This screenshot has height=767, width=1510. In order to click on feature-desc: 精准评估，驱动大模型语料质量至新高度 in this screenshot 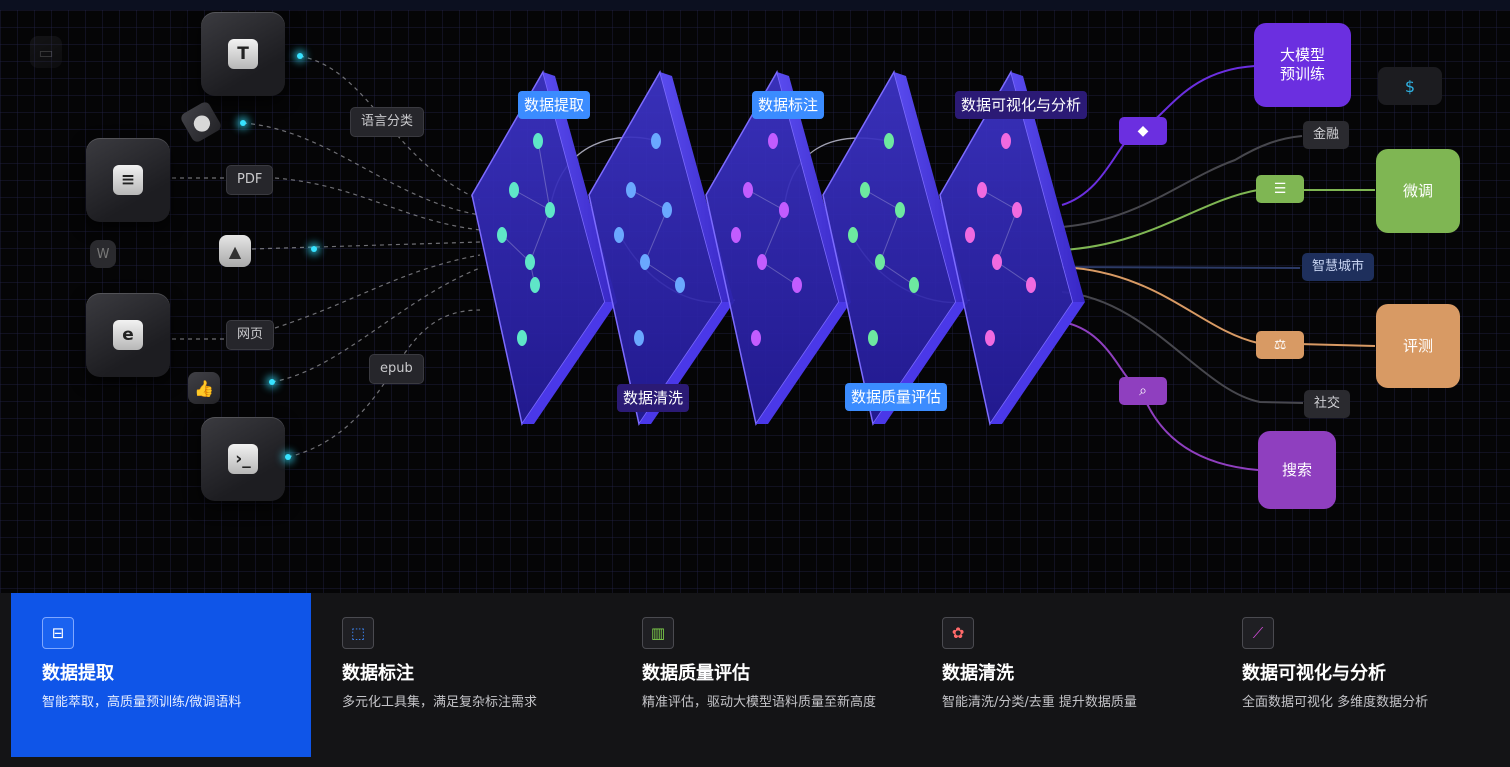, I will do `click(759, 702)`.